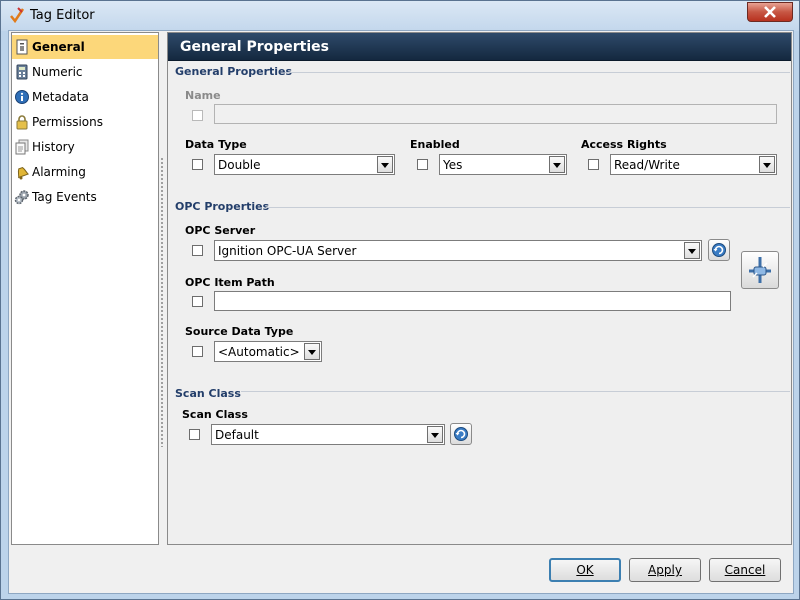 Image resolution: width=800 pixels, height=600 pixels. Describe the element at coordinates (197, 351) in the screenshot. I see `source-data-type-checkbox` at that location.